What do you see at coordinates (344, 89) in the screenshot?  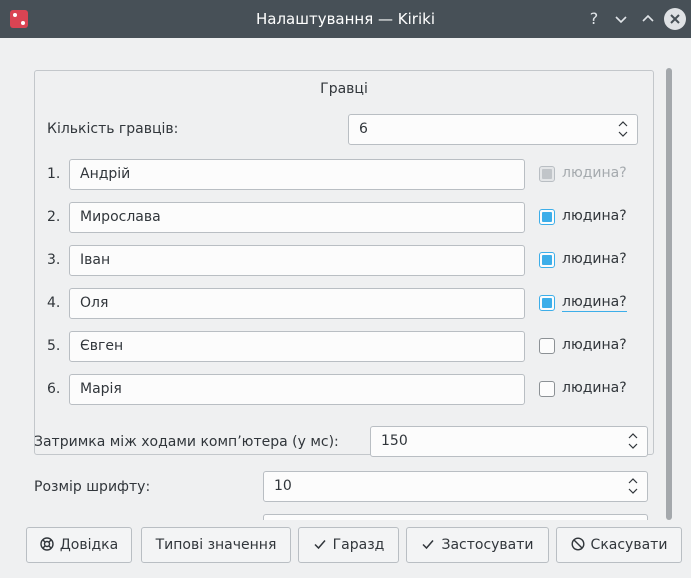 I see `players-group-title: Гравці` at bounding box center [344, 89].